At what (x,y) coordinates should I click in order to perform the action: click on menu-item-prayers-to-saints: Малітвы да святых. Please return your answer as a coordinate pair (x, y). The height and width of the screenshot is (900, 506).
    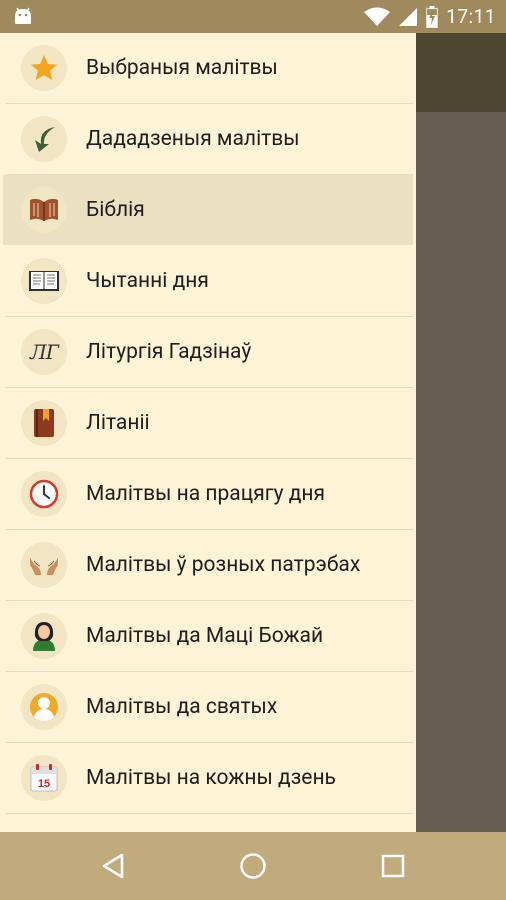
    Looking at the image, I should click on (208, 707).